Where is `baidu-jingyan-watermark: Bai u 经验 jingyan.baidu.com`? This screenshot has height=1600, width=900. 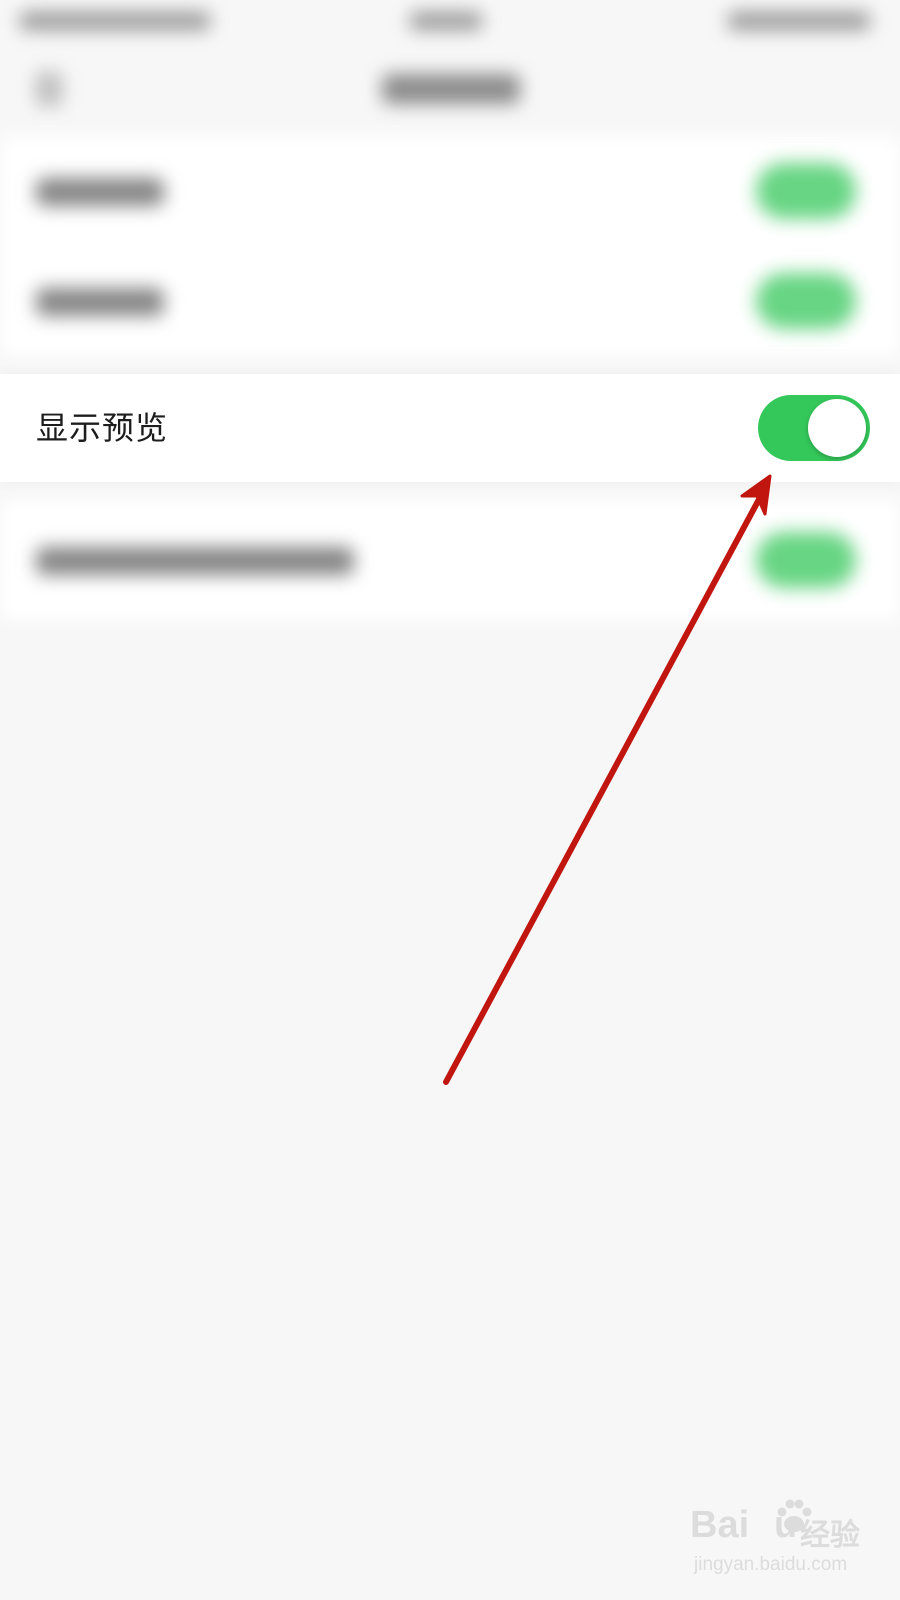
baidu-jingyan-watermark: Bai u 经验 jingyan.baidu.com is located at coordinates (778, 1544).